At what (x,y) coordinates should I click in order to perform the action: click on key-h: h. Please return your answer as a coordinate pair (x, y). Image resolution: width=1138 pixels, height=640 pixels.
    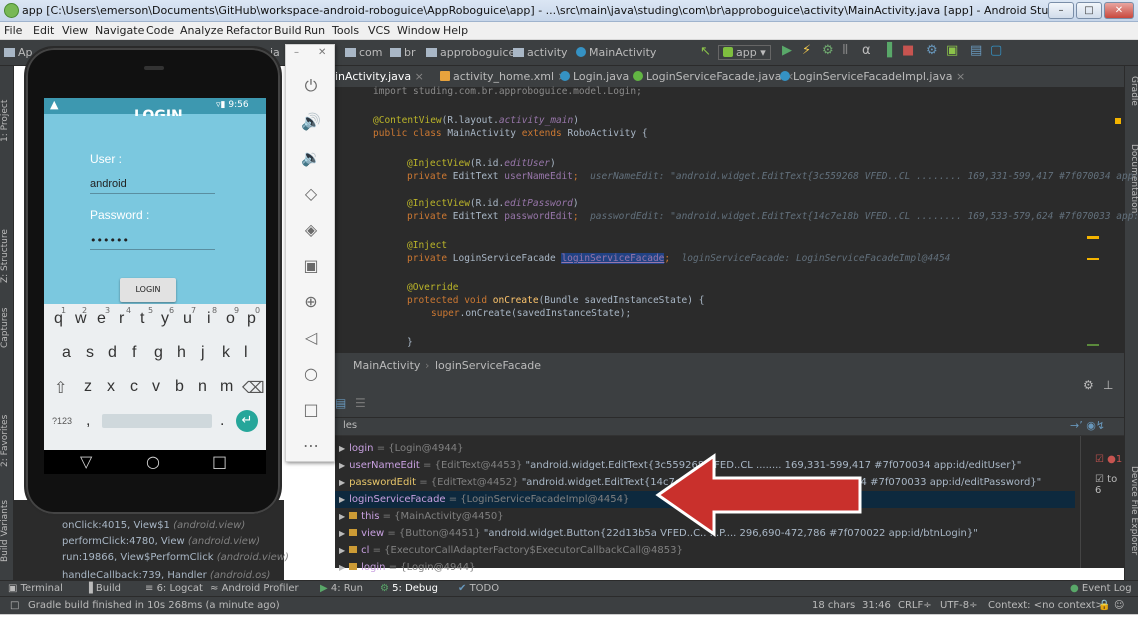
    Looking at the image, I should click on (181, 353).